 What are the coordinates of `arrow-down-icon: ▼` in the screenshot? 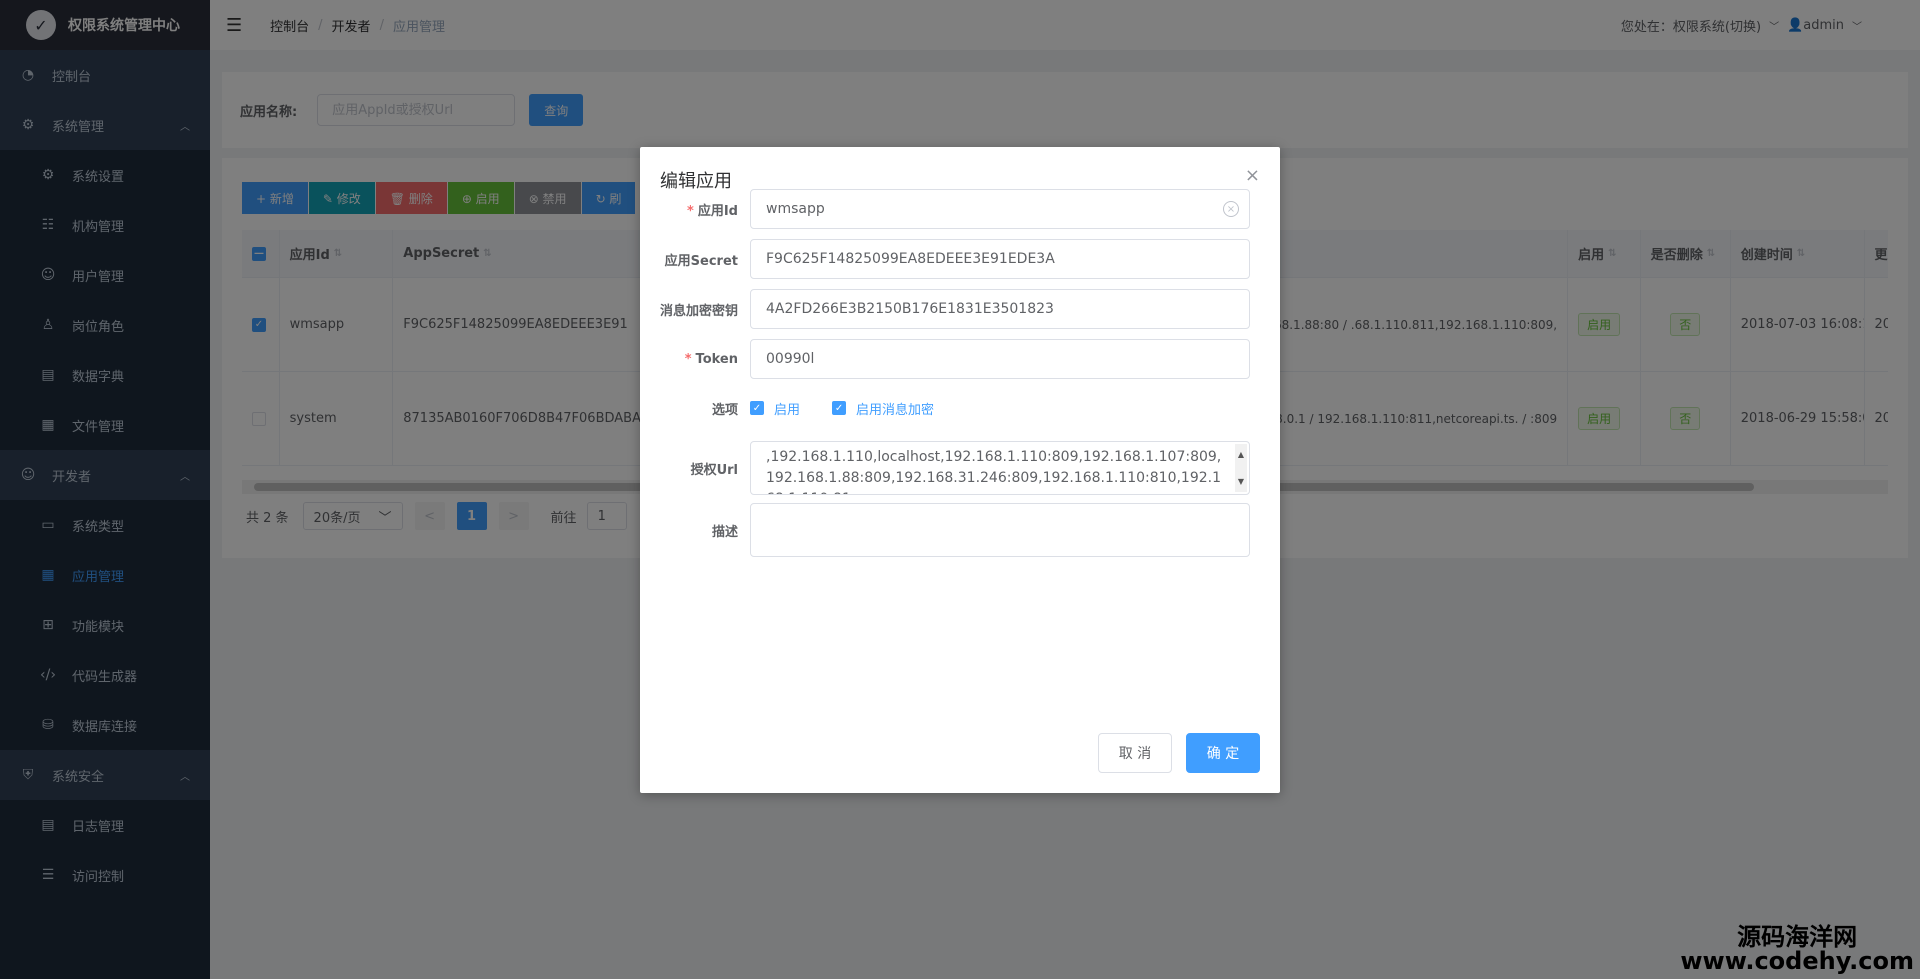 It's located at (1241, 481).